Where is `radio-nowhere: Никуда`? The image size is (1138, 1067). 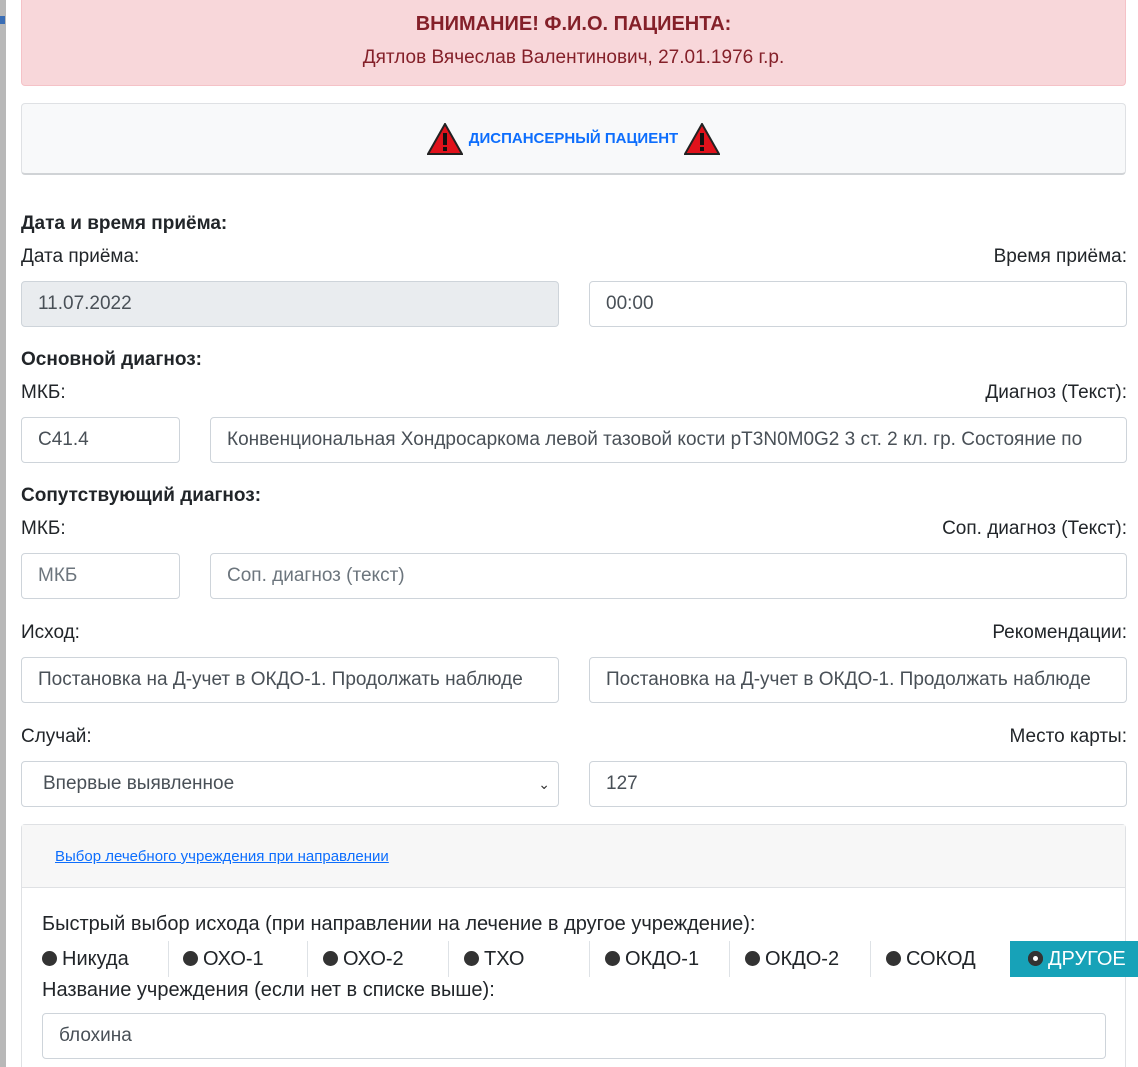
radio-nowhere: Никуда is located at coordinates (105, 959).